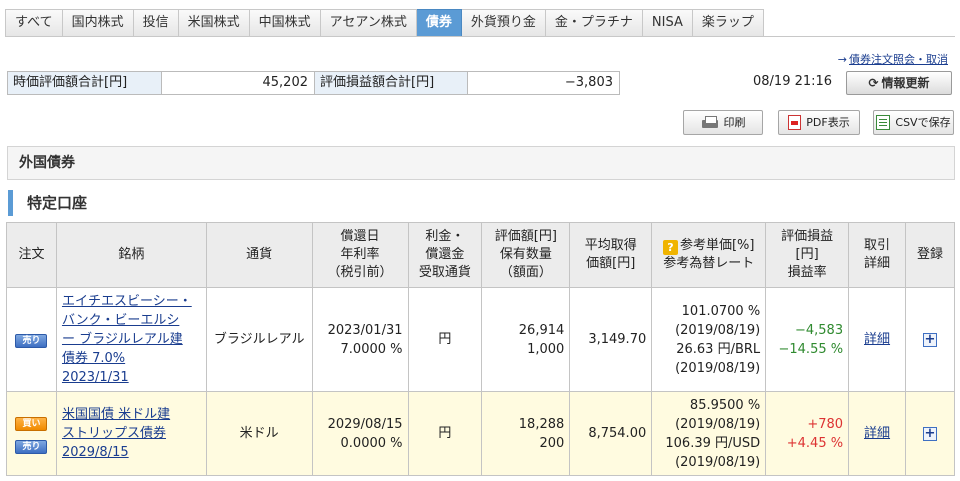  Describe the element at coordinates (807, 254) in the screenshot. I see `col-pl-line2: [円]` at that location.